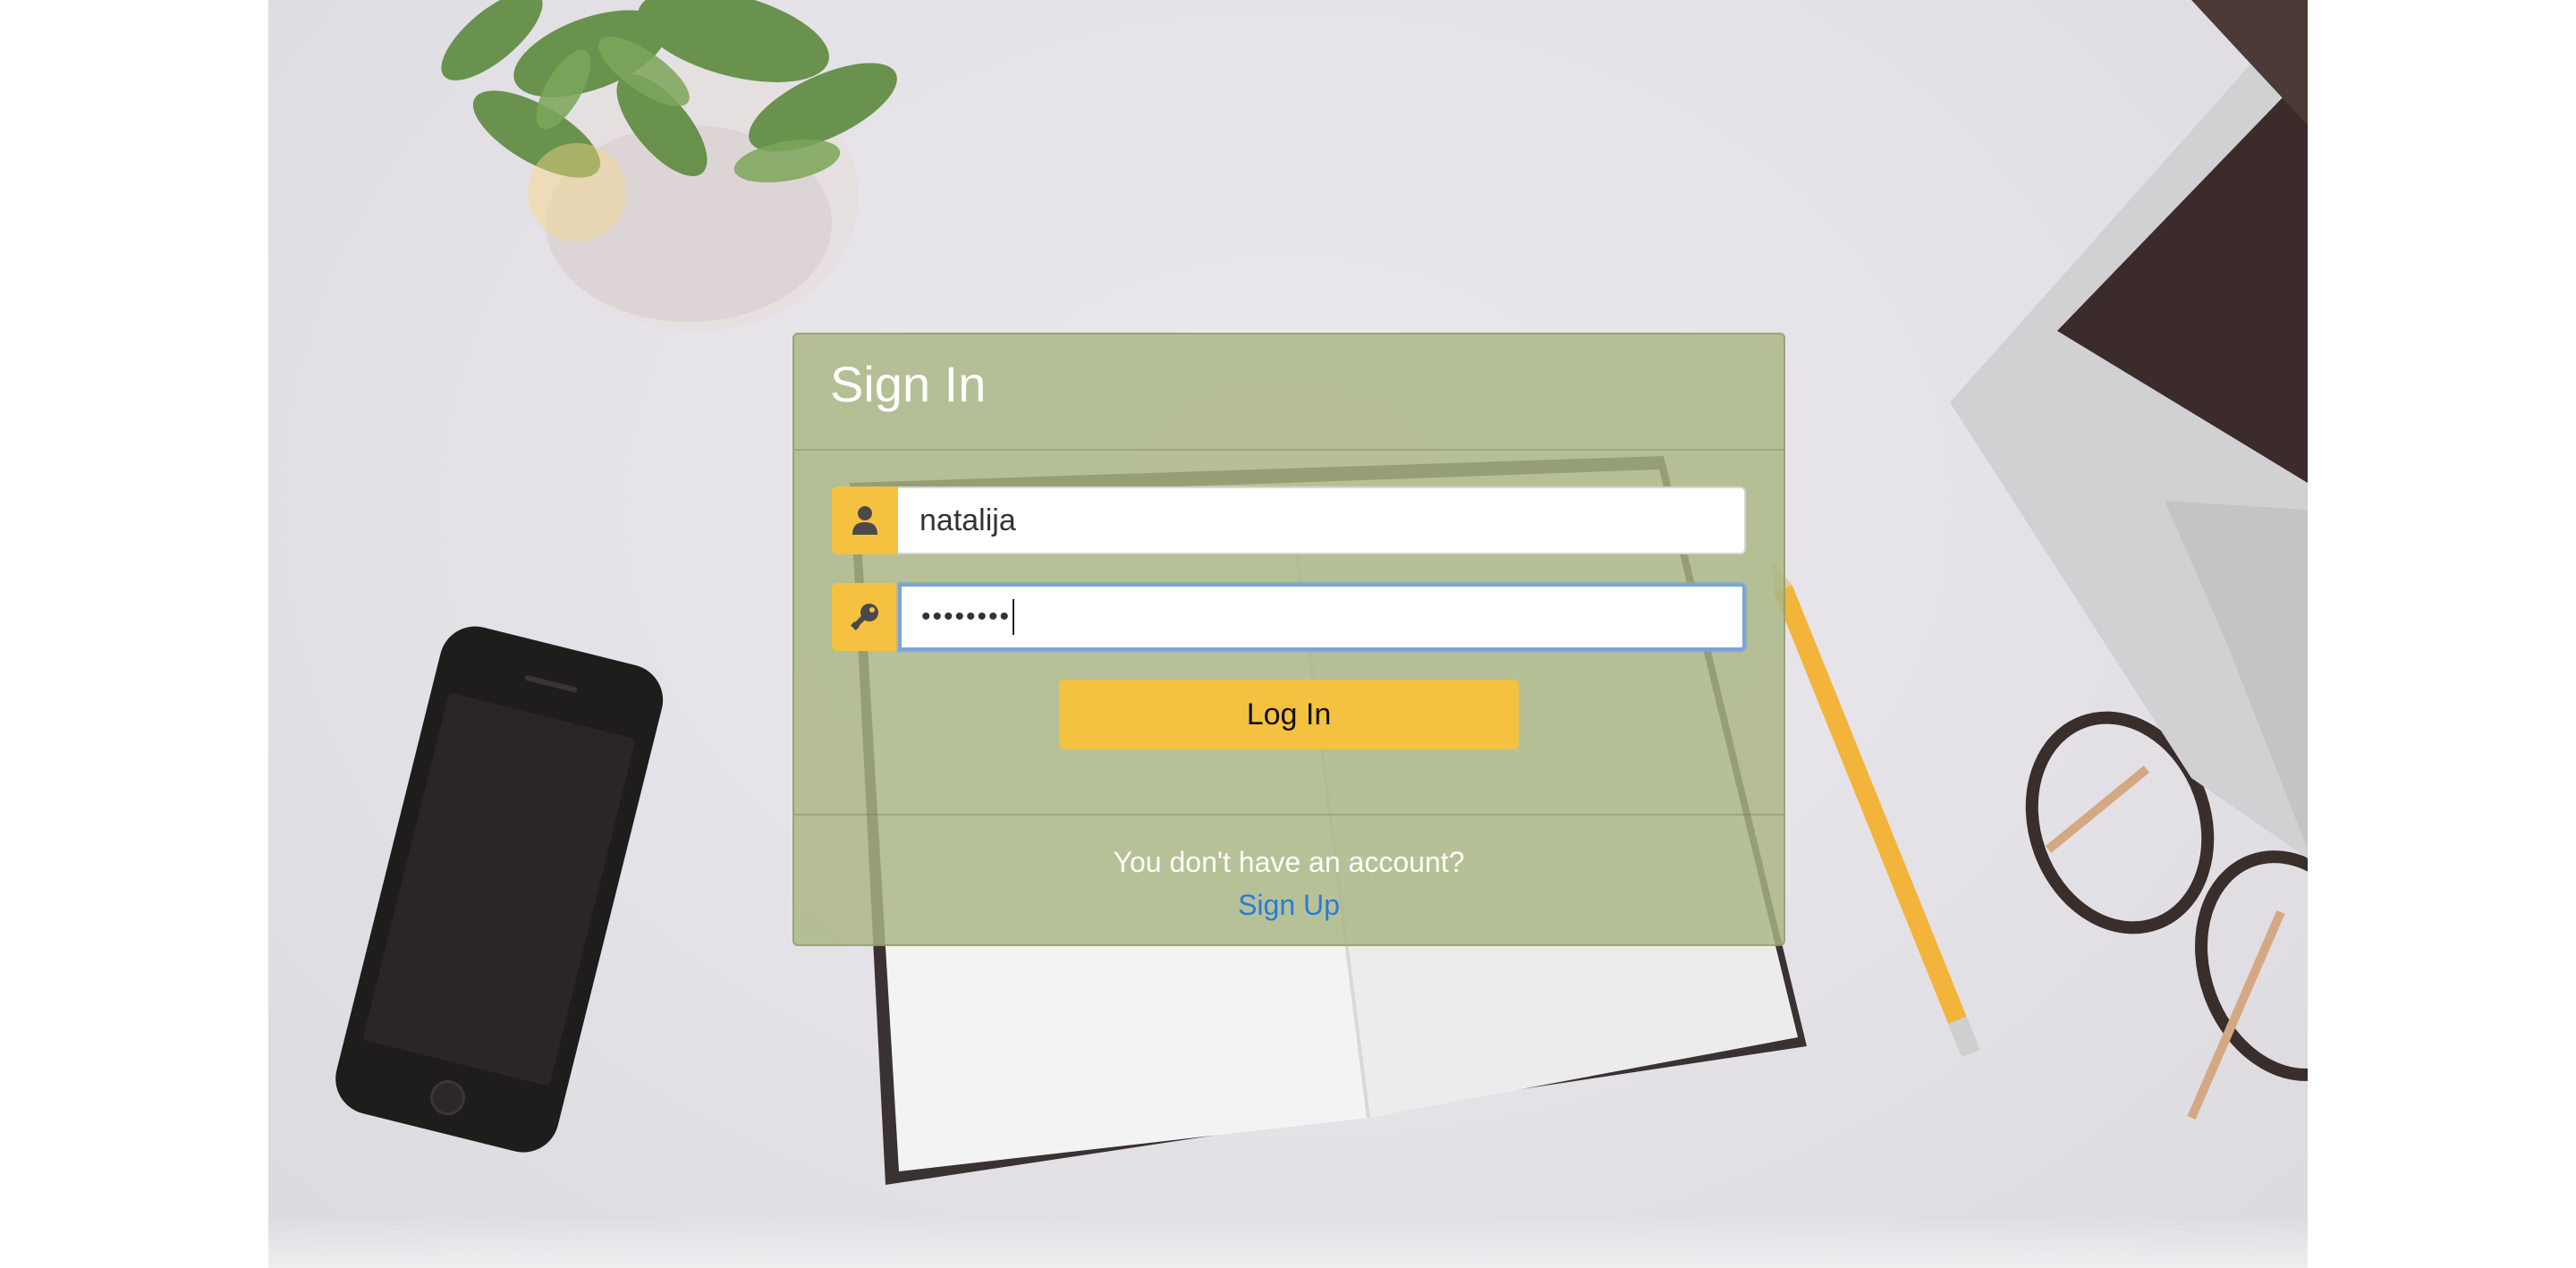  I want to click on username-input: natalija, so click(1322, 520).